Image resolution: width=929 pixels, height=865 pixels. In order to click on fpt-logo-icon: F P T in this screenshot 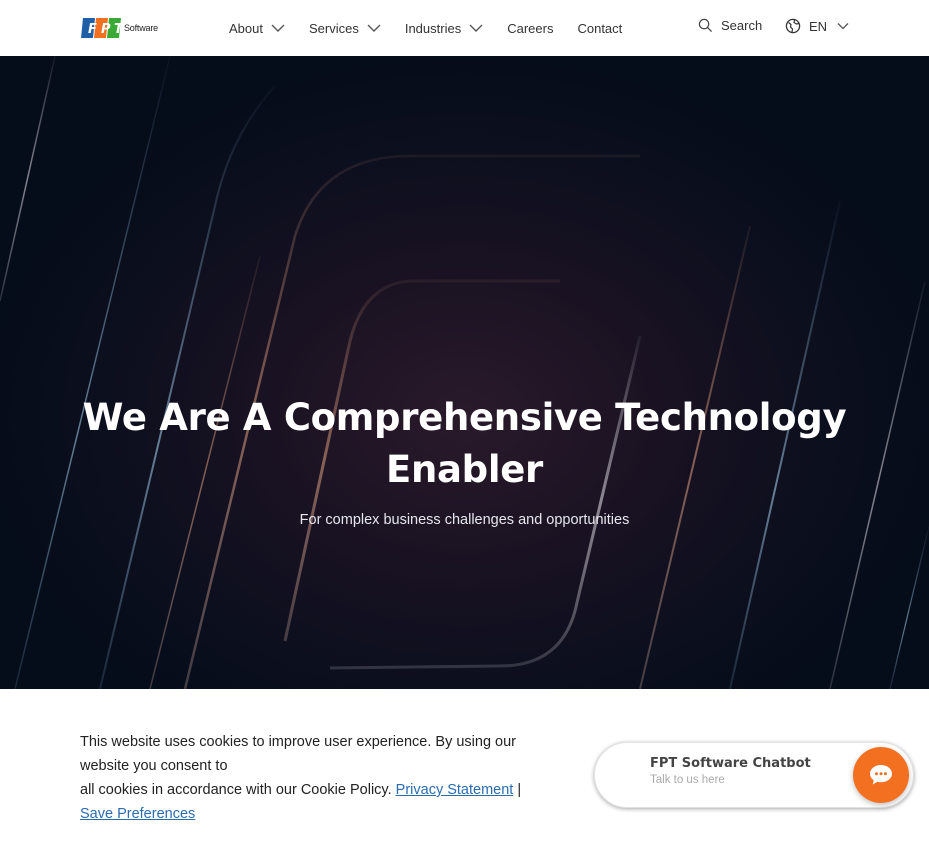, I will do `click(101, 28)`.